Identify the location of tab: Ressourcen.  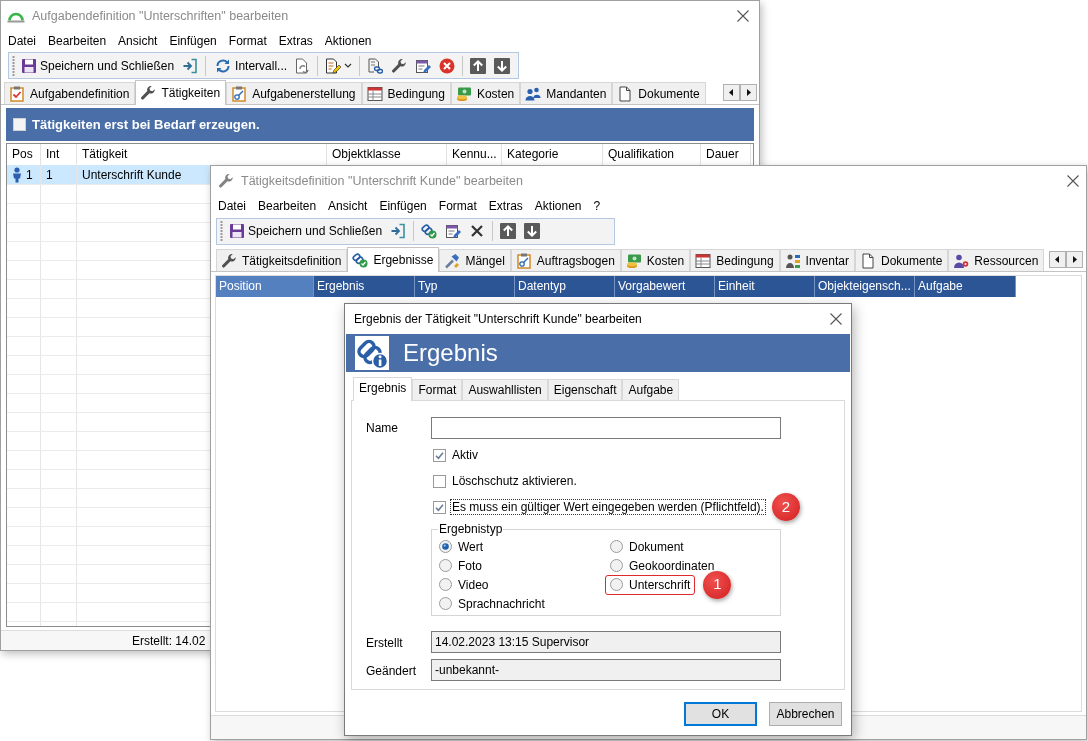
(996, 260).